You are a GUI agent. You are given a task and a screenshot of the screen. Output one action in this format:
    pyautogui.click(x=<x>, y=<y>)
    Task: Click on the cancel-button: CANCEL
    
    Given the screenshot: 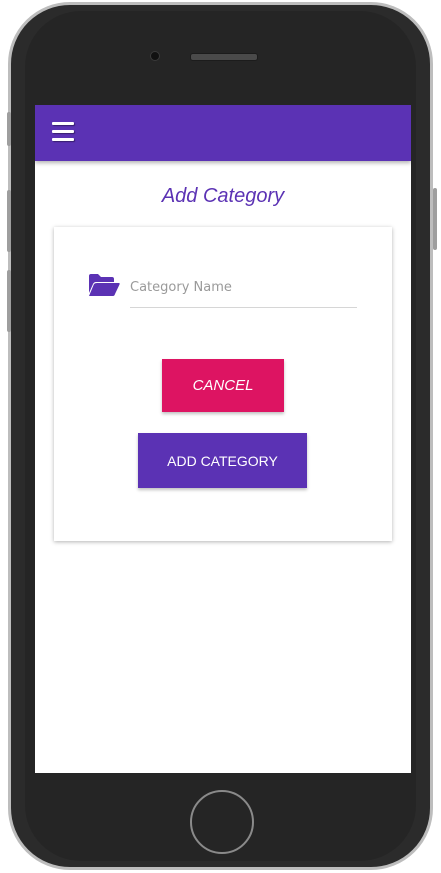 What is the action you would take?
    pyautogui.click(x=223, y=385)
    